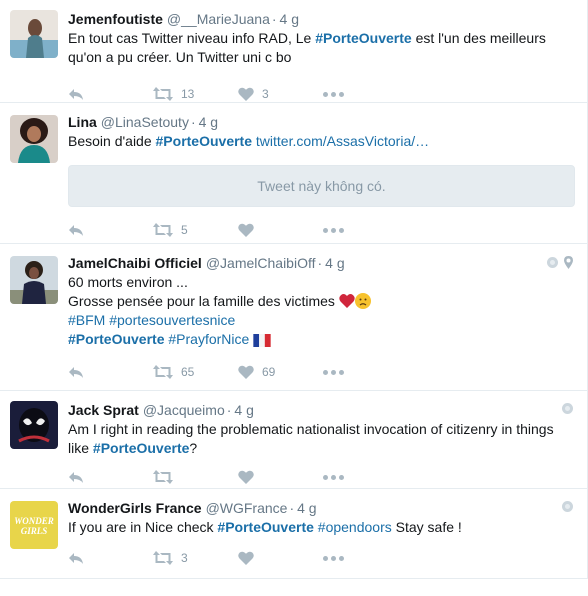 This screenshot has height=596, width=588. Describe the element at coordinates (321, 19) in the screenshot. I see `tweet-header: Jemenfoutiste @__MarieJuana · 4 g` at that location.